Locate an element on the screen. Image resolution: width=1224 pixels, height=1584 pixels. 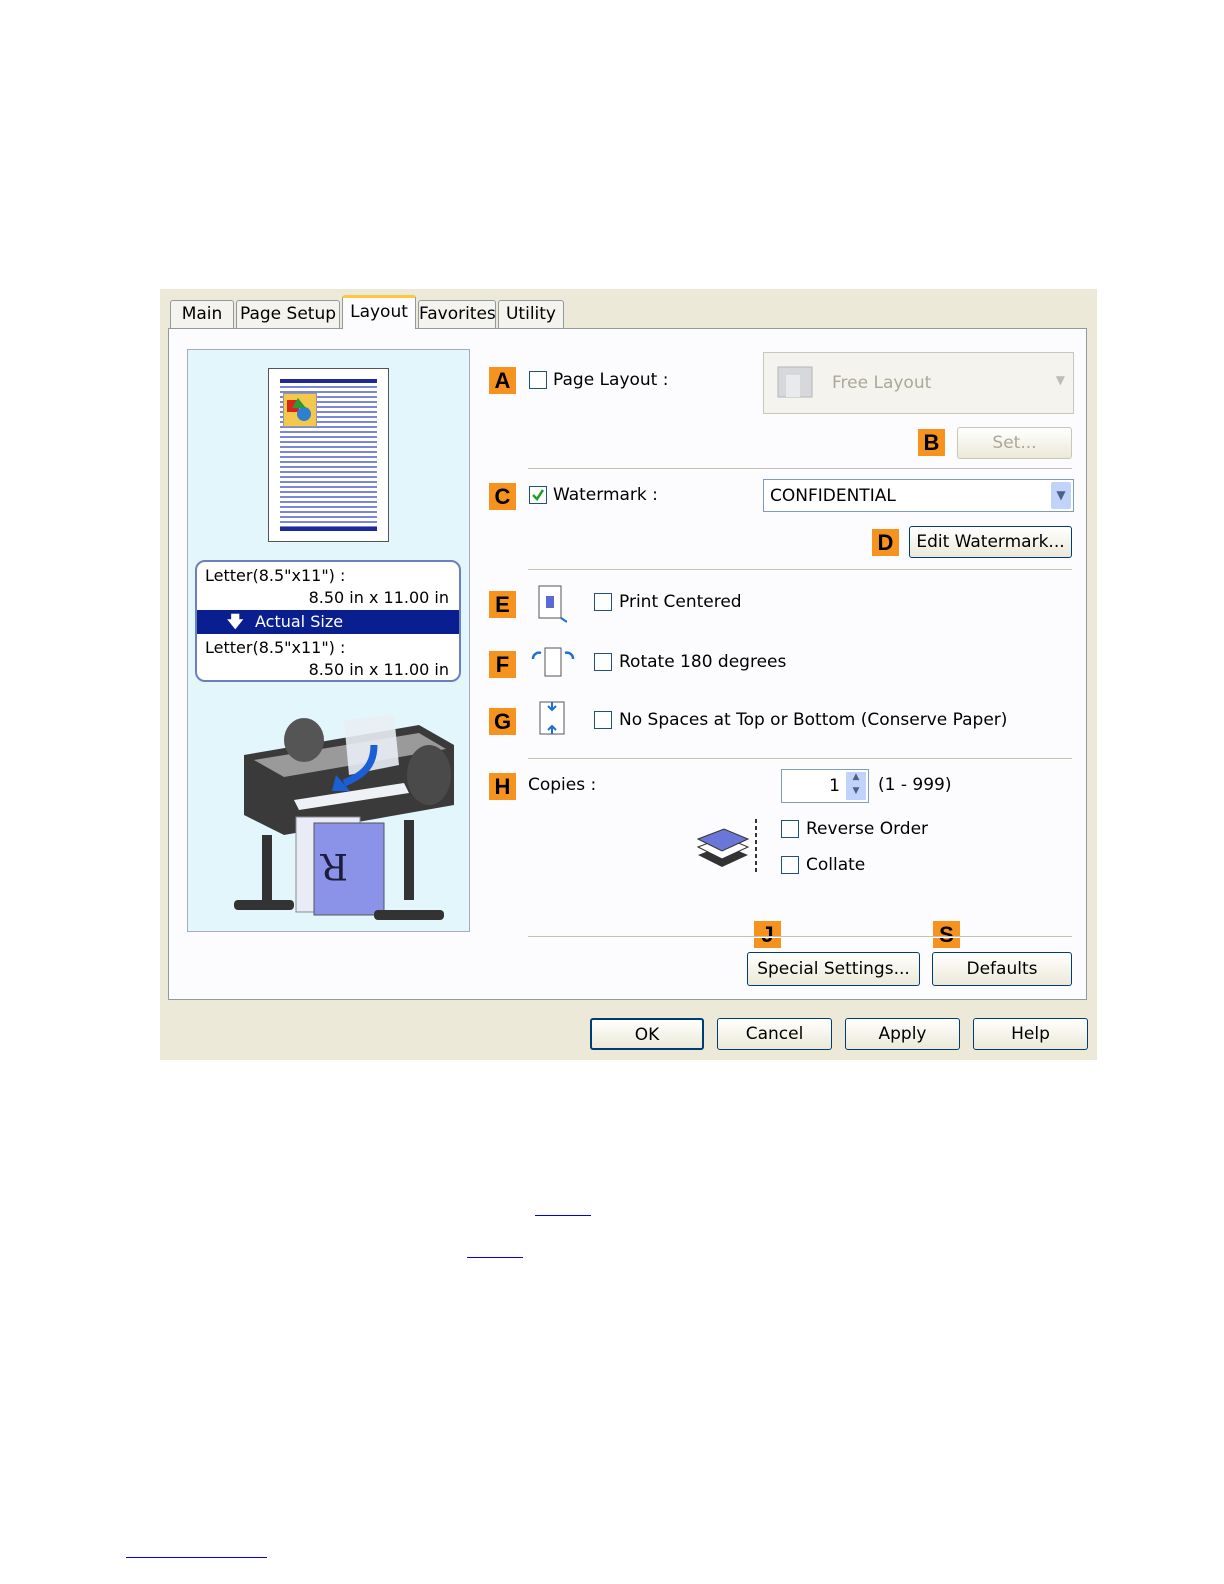
copies-spinner: 1 ▲ ▼ is located at coordinates (825, 786).